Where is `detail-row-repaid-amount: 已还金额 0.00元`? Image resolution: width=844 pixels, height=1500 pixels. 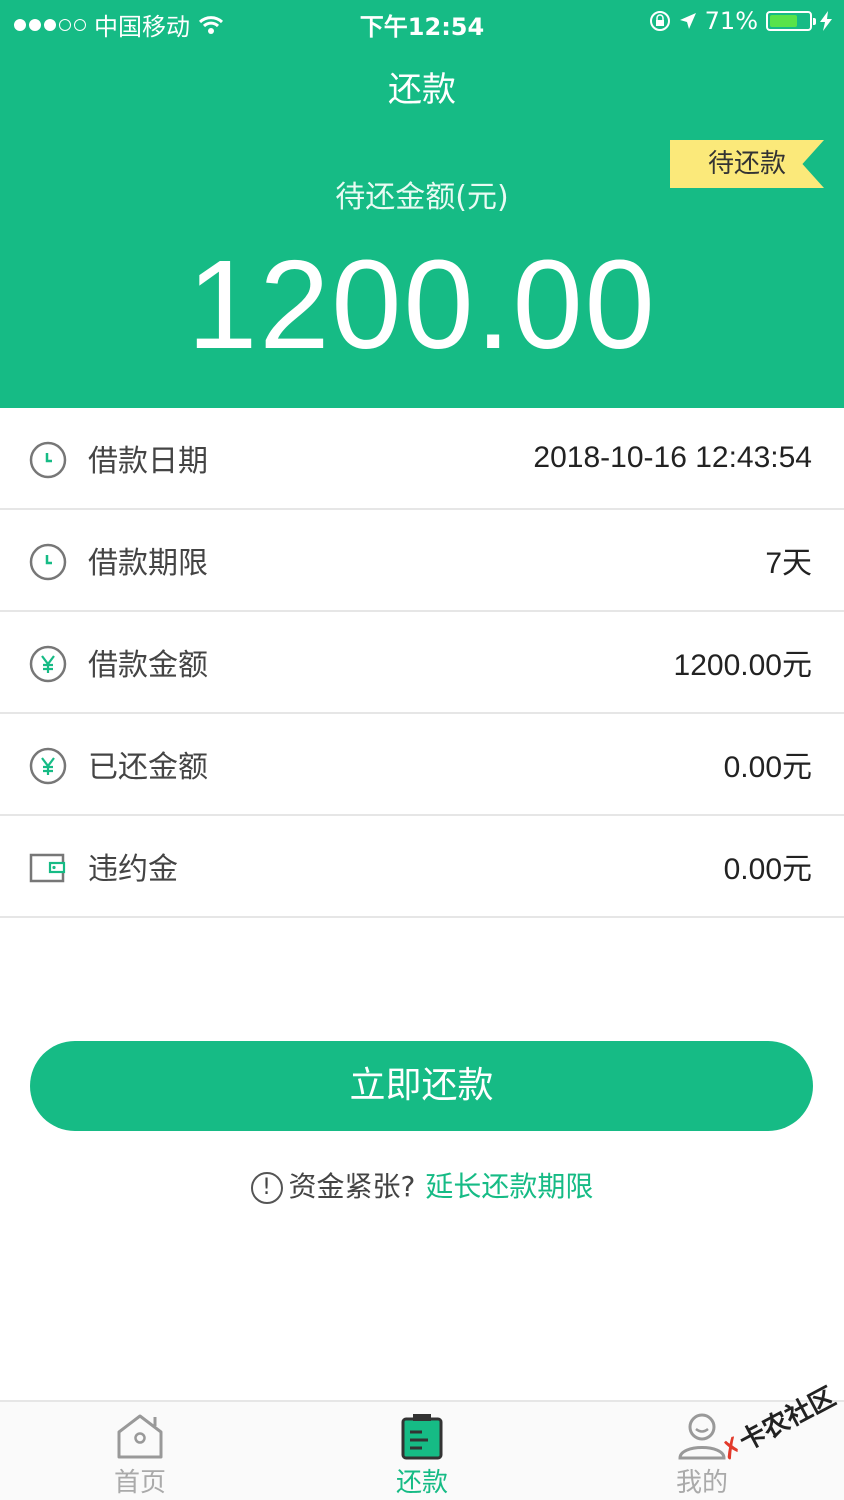
detail-row-repaid-amount: 已还金额 0.00元 is located at coordinates (422, 765).